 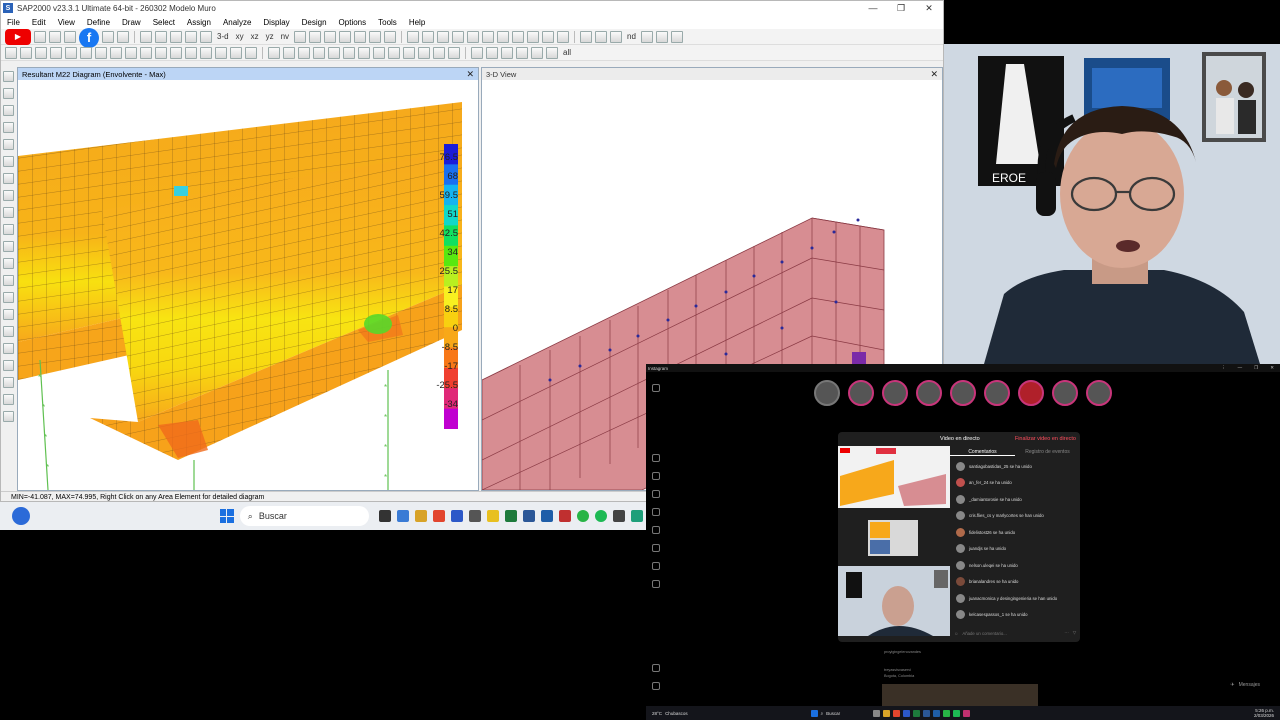 What do you see at coordinates (457, 516) in the screenshot?
I see `outlook-icon` at bounding box center [457, 516].